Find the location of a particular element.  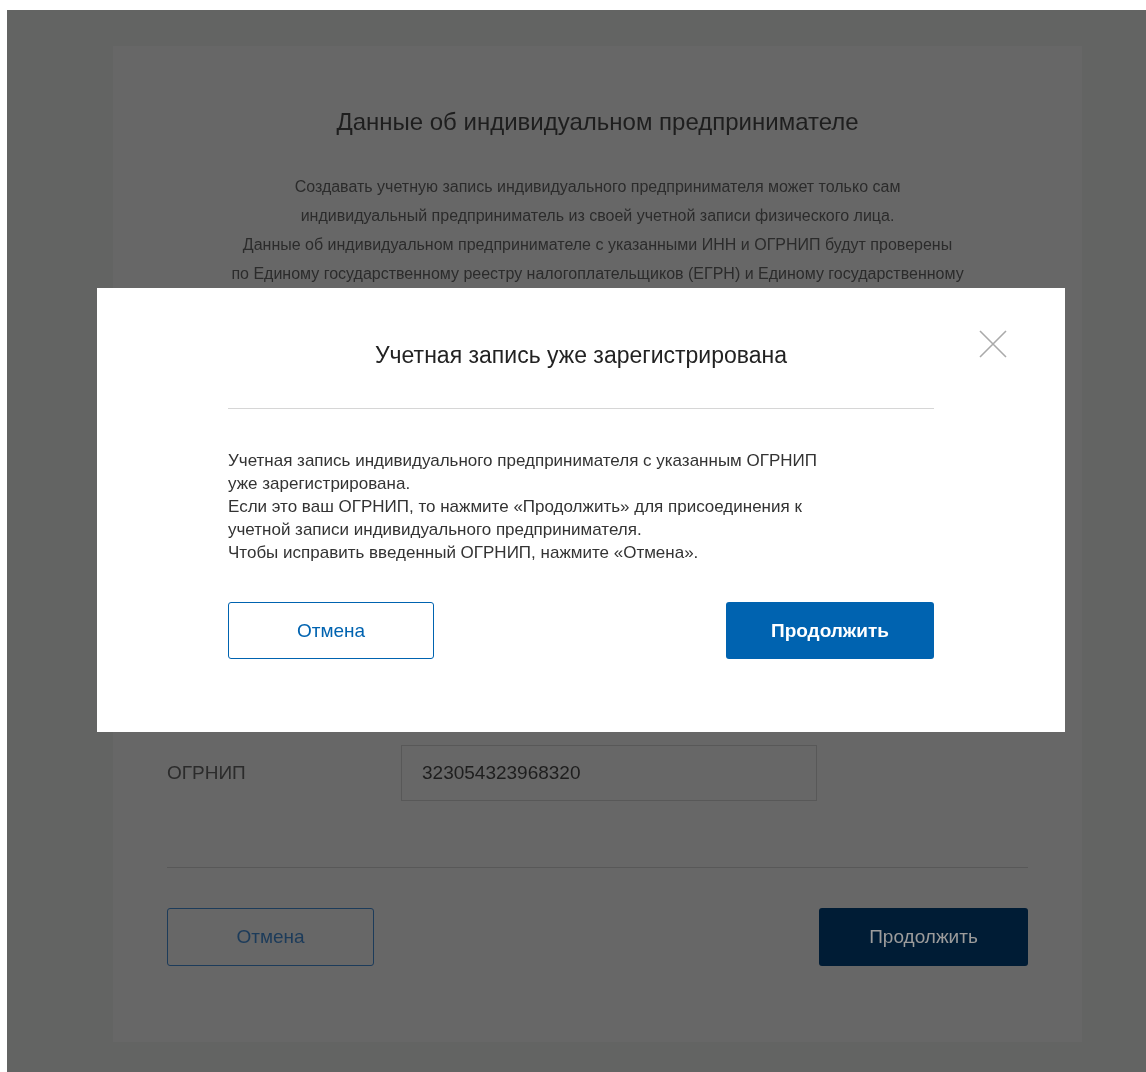

field-label: ОГРНИП is located at coordinates (207, 773).